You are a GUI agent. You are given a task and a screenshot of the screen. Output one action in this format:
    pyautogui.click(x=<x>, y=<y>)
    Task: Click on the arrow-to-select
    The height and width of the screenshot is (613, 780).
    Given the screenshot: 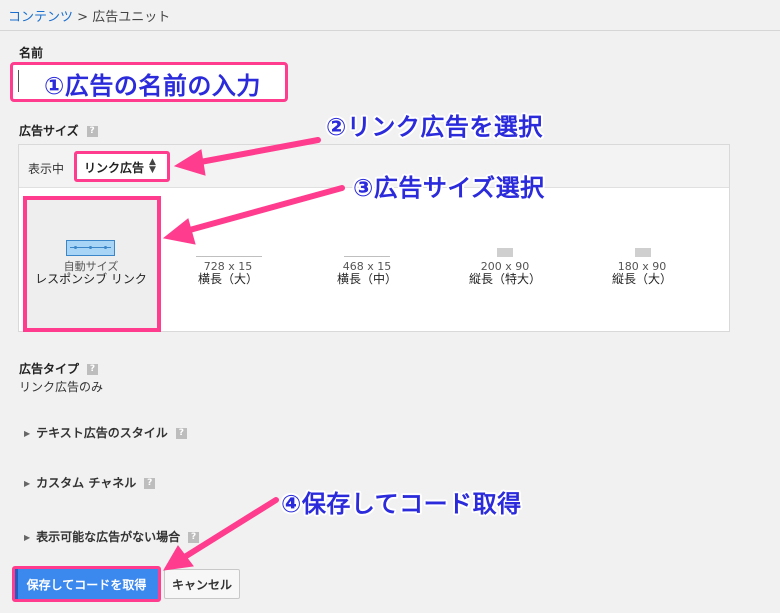 What is the action you would take?
    pyautogui.click(x=256, y=151)
    